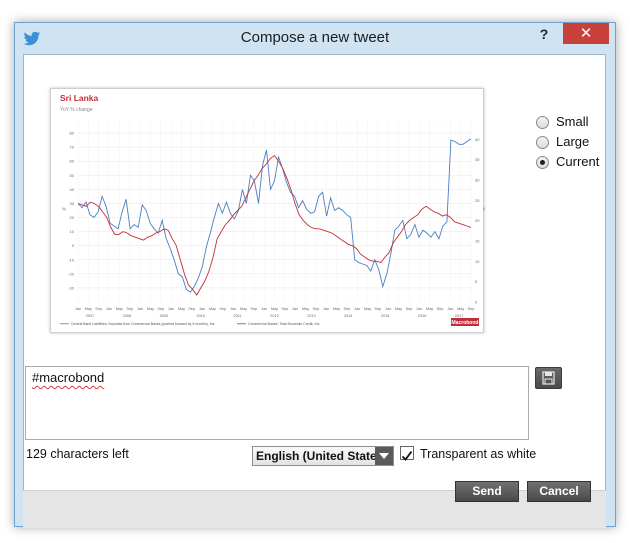 Image resolution: width=630 pixels, height=543 pixels. Describe the element at coordinates (477, 159) in the screenshot. I see `y-tick-right: 35` at that location.